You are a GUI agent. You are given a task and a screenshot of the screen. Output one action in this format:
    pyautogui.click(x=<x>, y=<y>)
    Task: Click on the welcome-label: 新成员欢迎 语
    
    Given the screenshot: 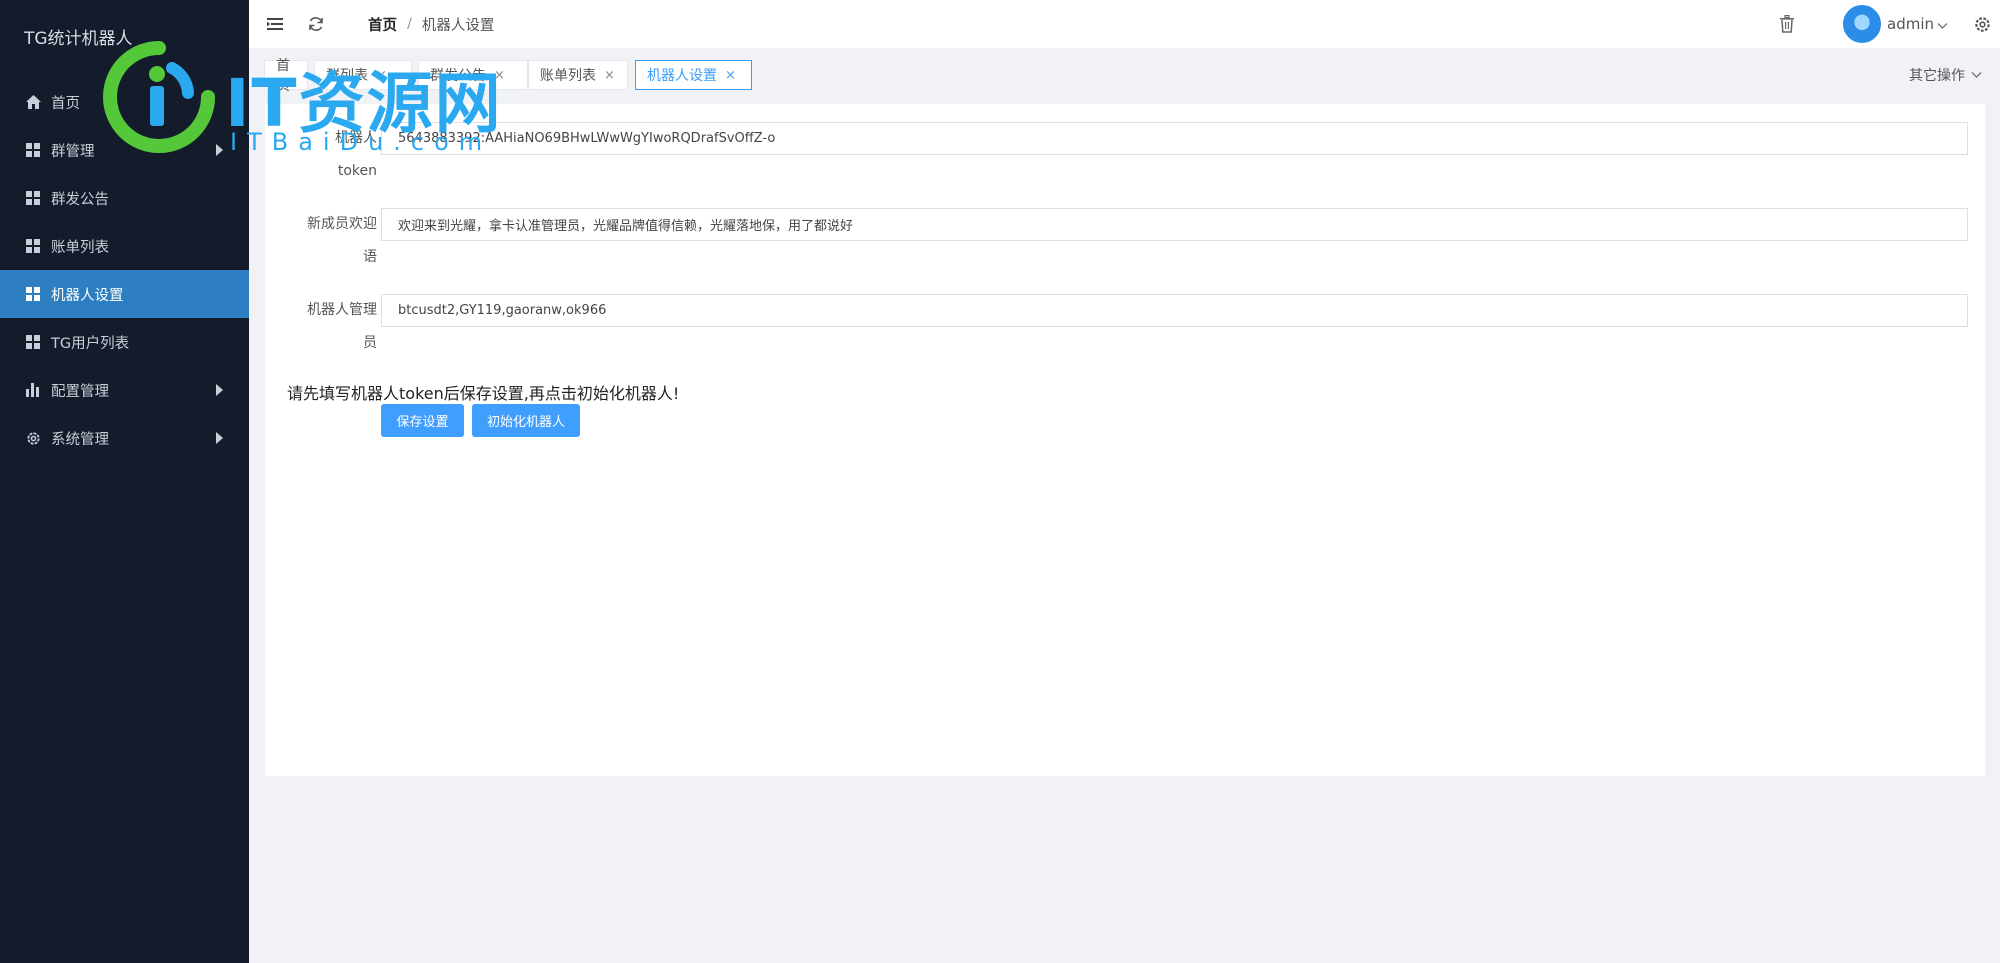 What is the action you would take?
    pyautogui.click(x=342, y=240)
    